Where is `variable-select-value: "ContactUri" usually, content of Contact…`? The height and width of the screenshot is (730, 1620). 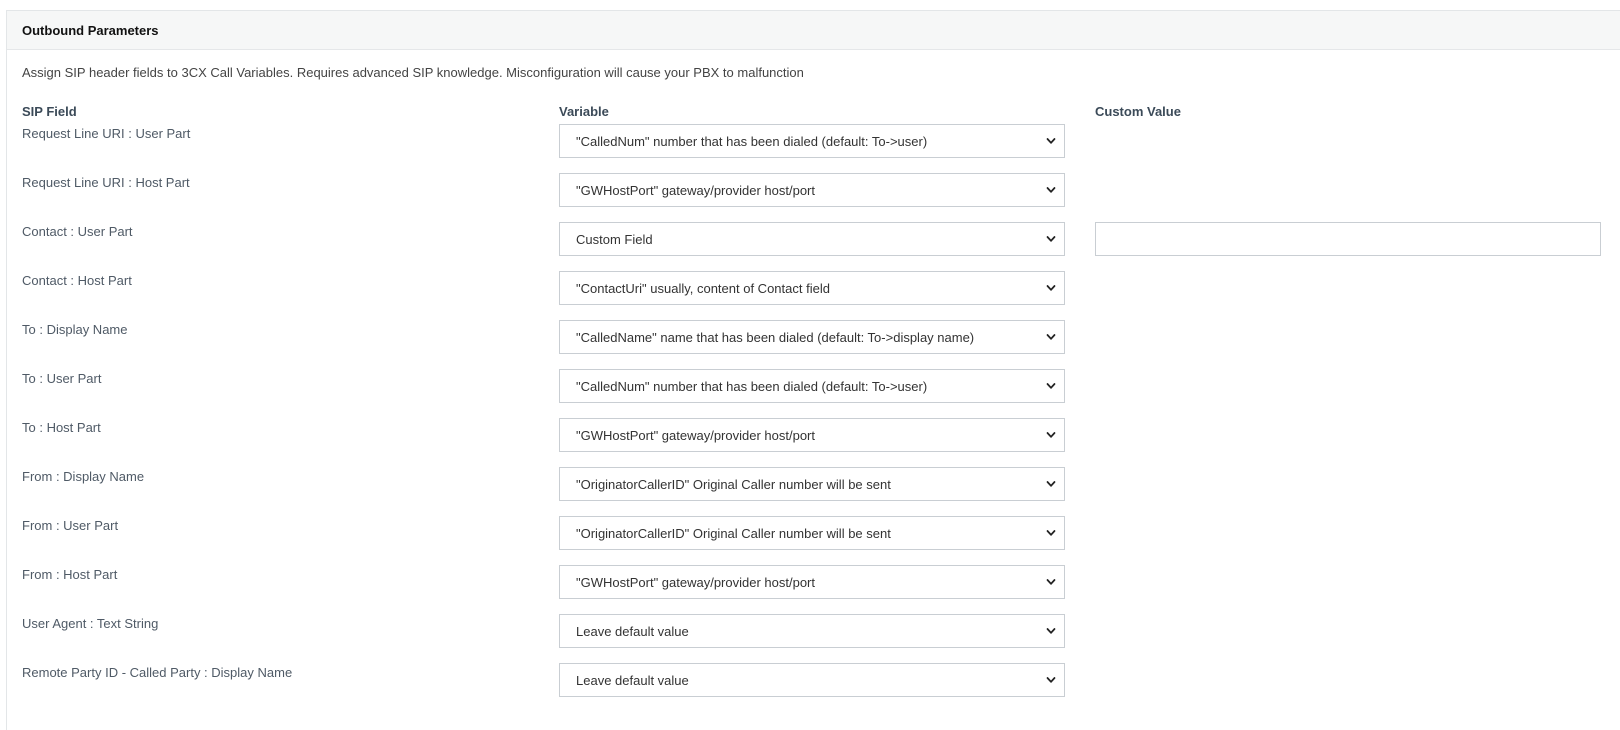
variable-select-value: "ContactUri" usually, content of Contact… is located at coordinates (703, 288).